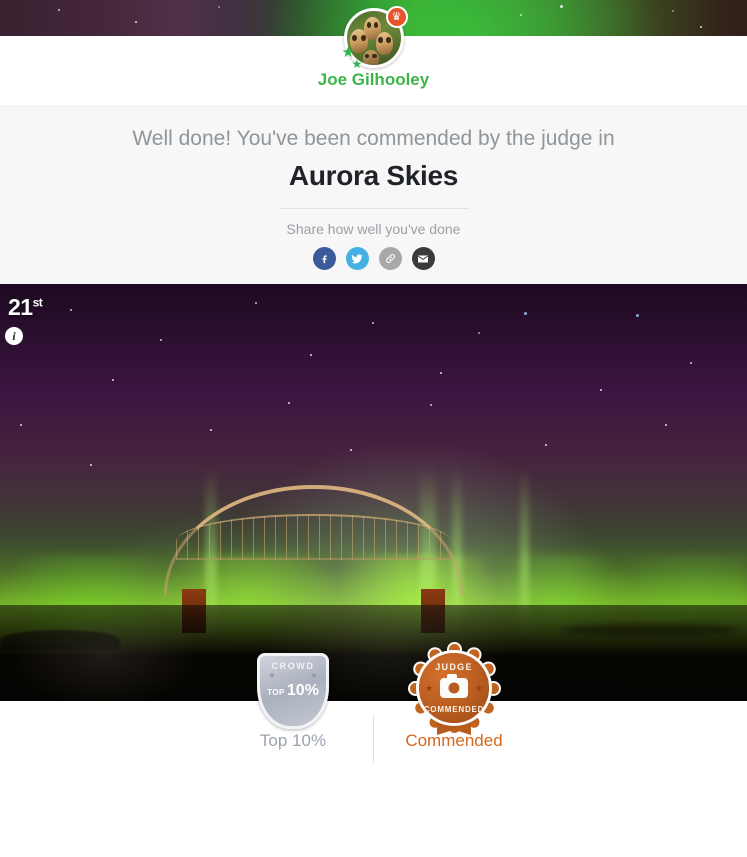 The image size is (747, 857). What do you see at coordinates (373, 80) in the screenshot?
I see `profile-name: Joe Gilhooley` at bounding box center [373, 80].